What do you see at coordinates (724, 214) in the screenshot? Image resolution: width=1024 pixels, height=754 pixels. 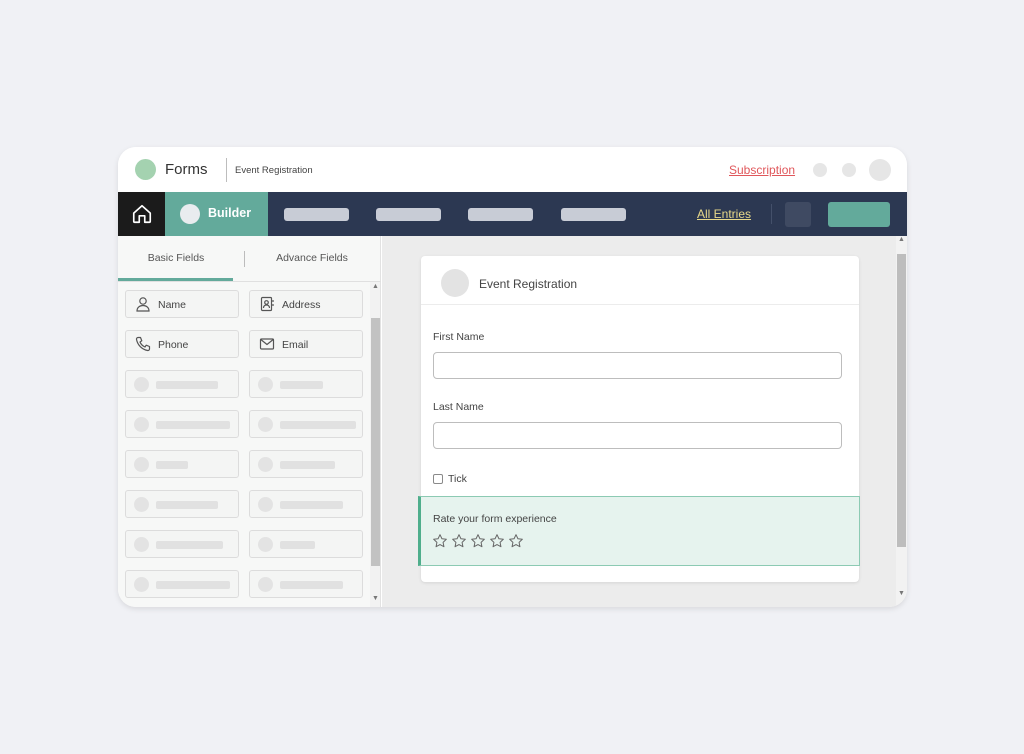 I see `all-entries-link: All Entries` at bounding box center [724, 214].